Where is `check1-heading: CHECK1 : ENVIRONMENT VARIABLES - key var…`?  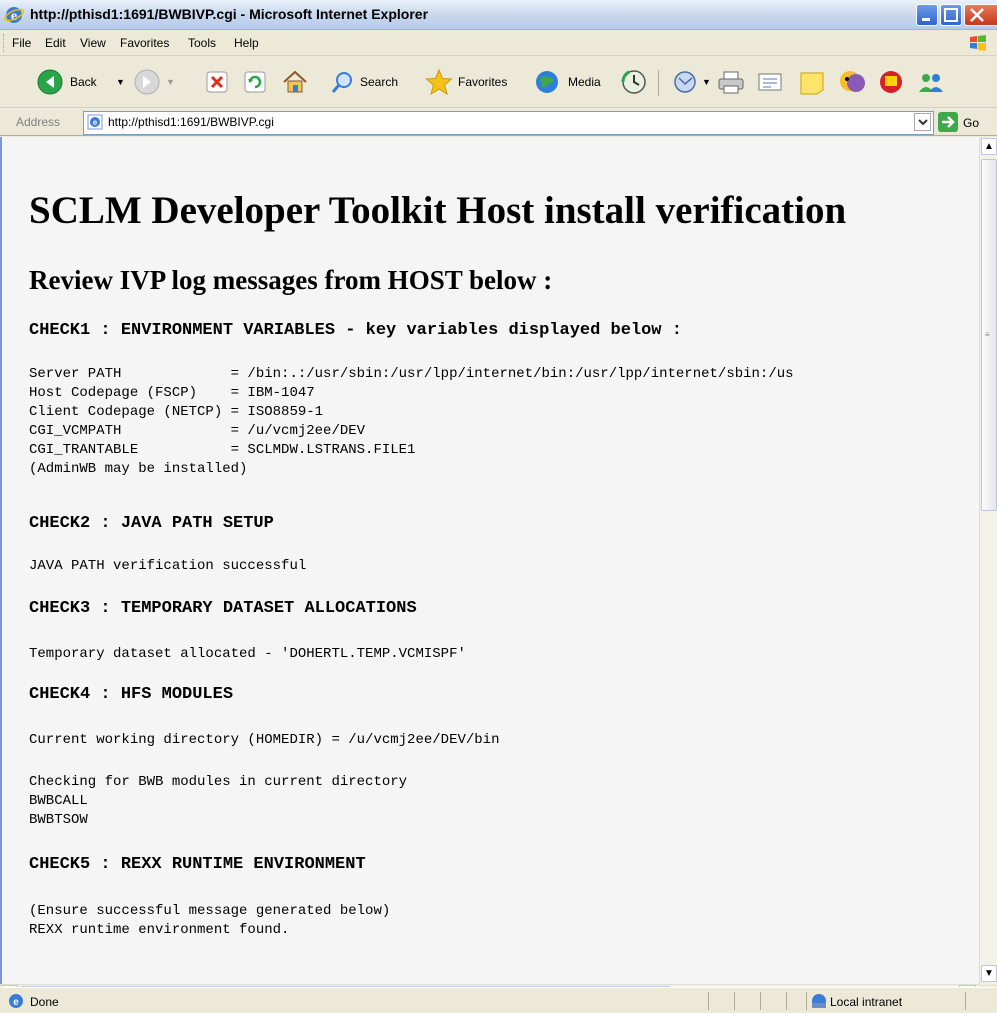
check1-heading: CHECK1 : ENVIRONMENT VARIABLES - key var… is located at coordinates (355, 330).